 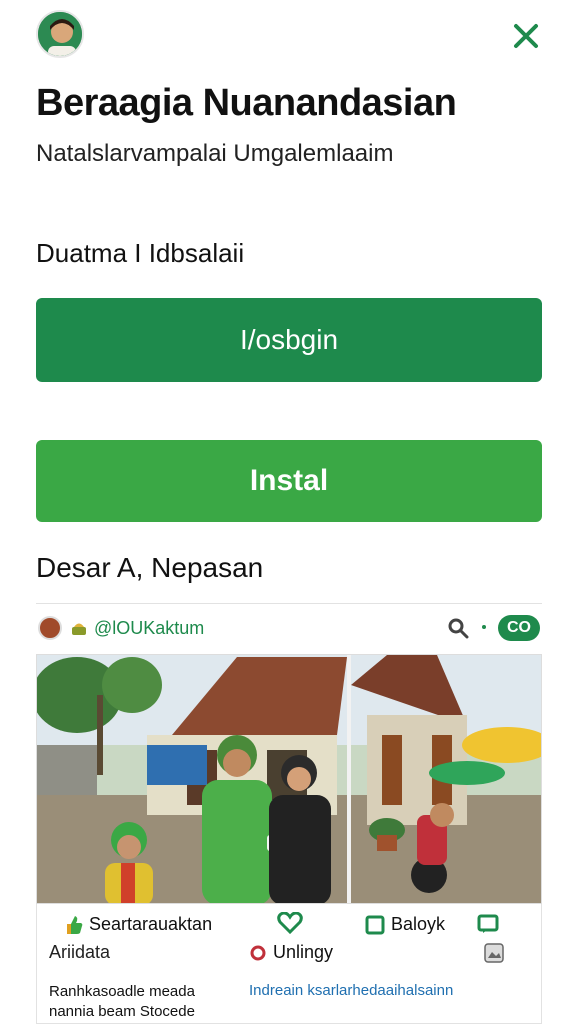 I want to click on box-action: Baloyk, so click(x=405, y=924).